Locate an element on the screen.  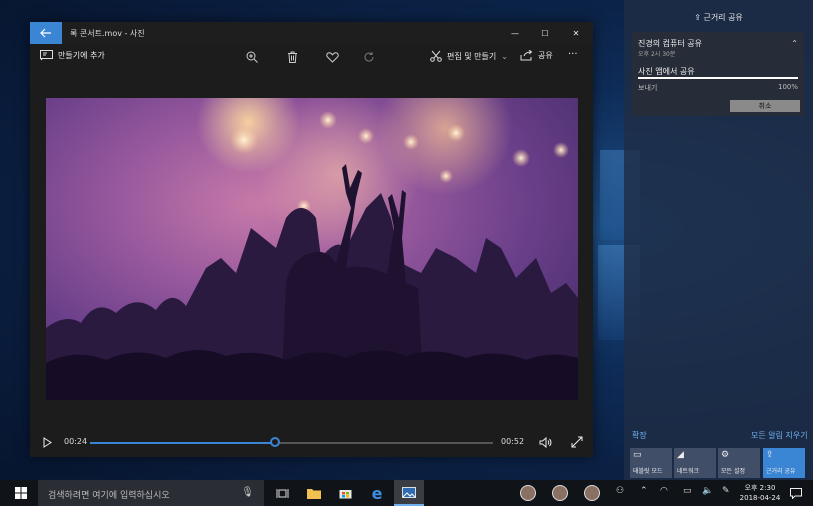
maximize-button: ☐ is located at coordinates (545, 33).